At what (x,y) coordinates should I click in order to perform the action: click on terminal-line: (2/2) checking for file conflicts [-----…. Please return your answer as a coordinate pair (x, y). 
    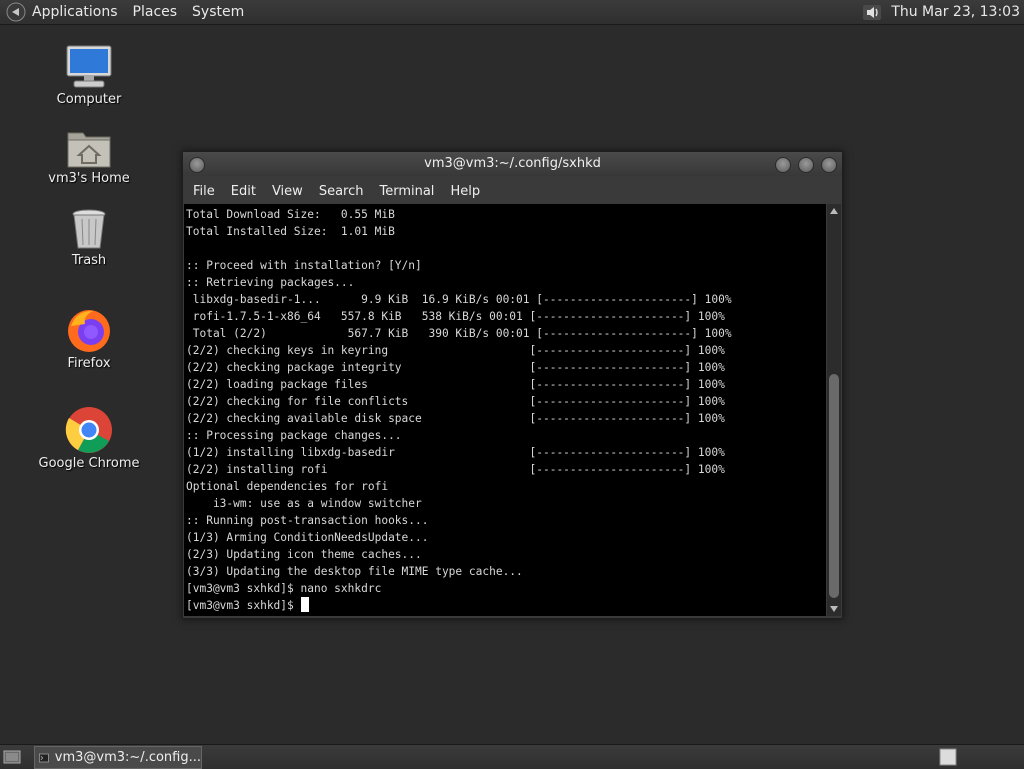
    Looking at the image, I should click on (455, 401).